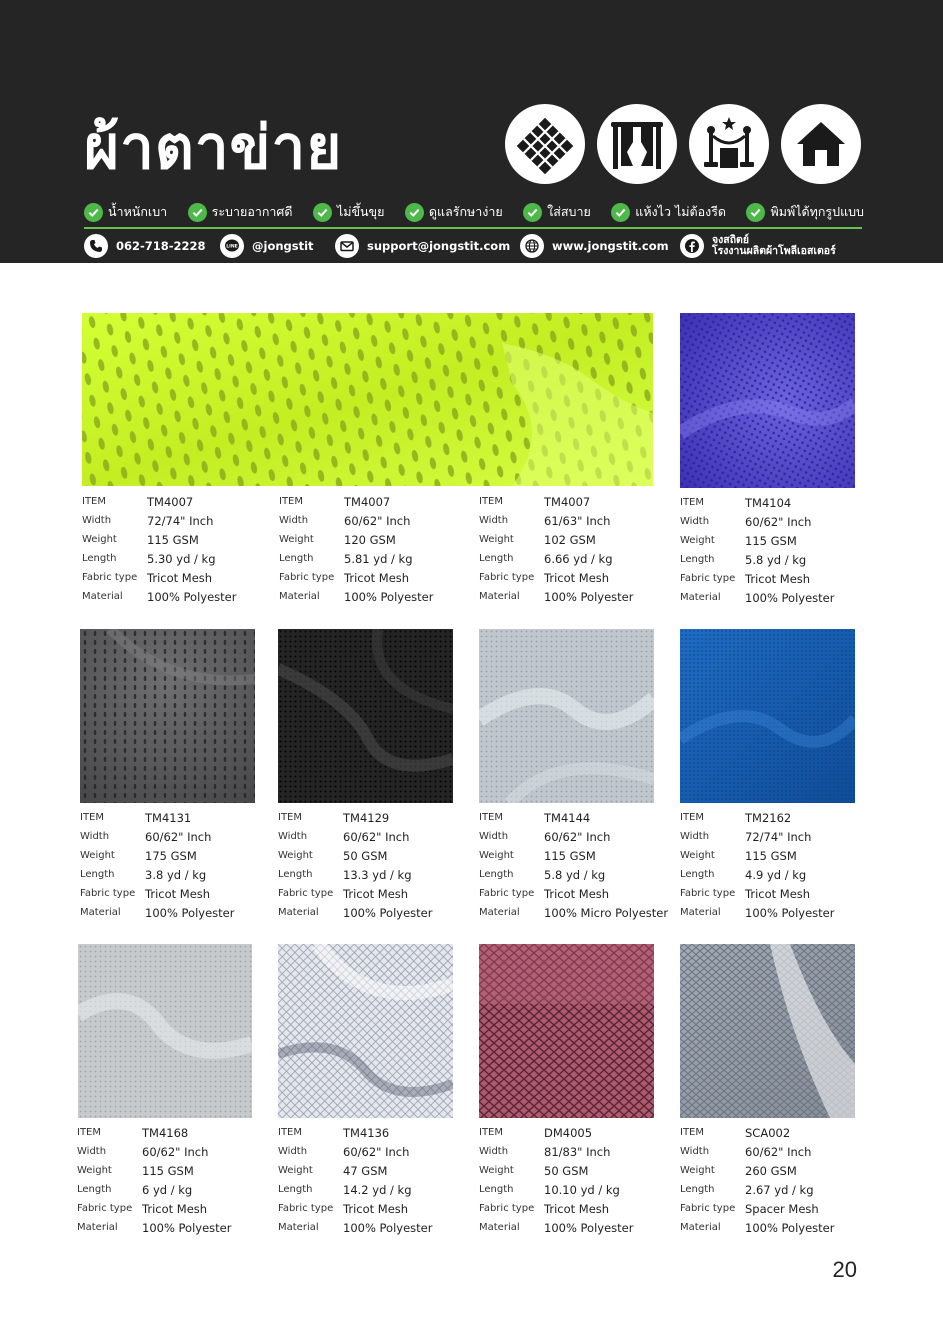 The width and height of the screenshot is (943, 1333). Describe the element at coordinates (365, 1170) in the screenshot. I see `weight-value: 47 GSM` at that location.